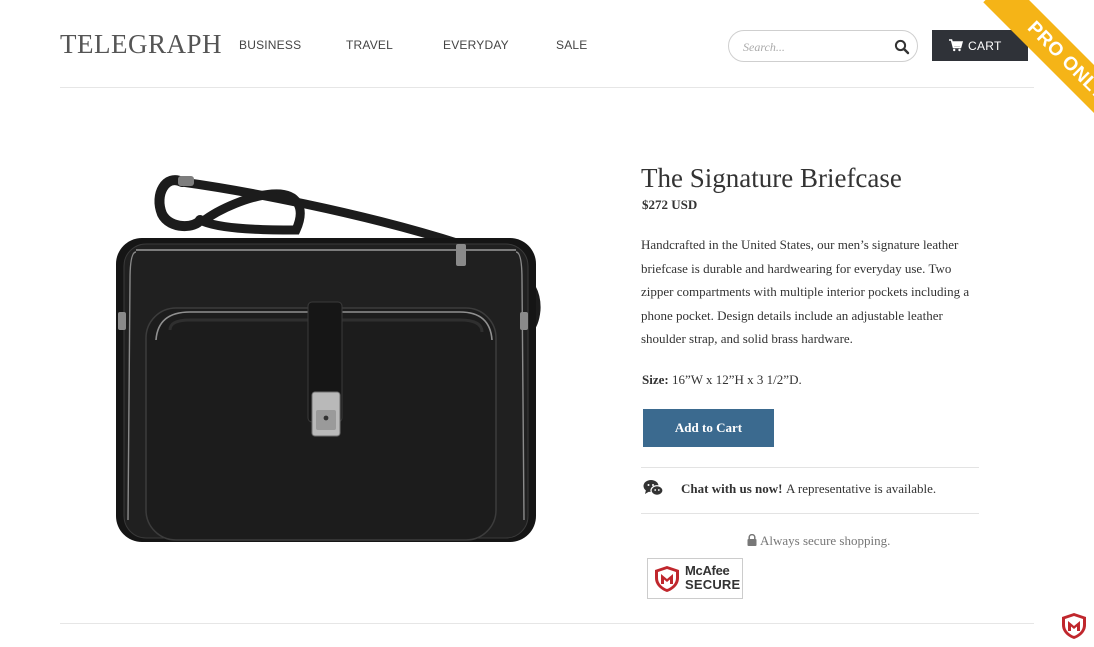  Describe the element at coordinates (670, 204) in the screenshot. I see `product-price: $272 USD` at that location.